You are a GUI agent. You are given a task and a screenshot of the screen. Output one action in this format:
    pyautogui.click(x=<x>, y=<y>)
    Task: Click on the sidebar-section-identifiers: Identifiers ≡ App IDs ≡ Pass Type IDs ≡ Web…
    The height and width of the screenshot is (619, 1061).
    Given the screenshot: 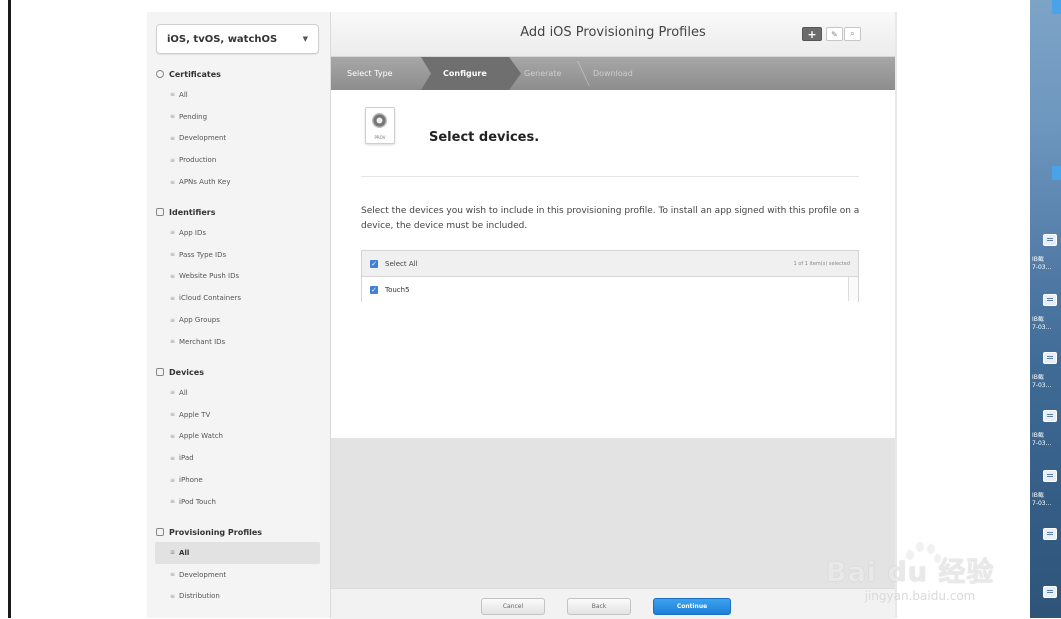 What is the action you would take?
    pyautogui.click(x=238, y=277)
    